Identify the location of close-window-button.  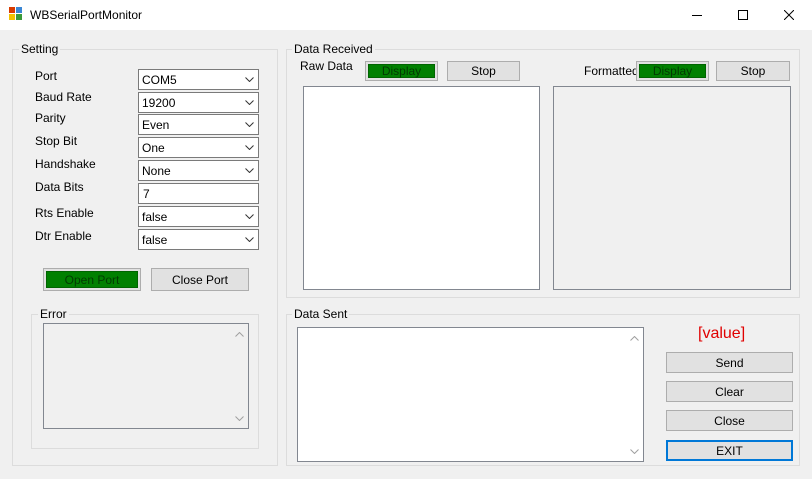
(789, 15).